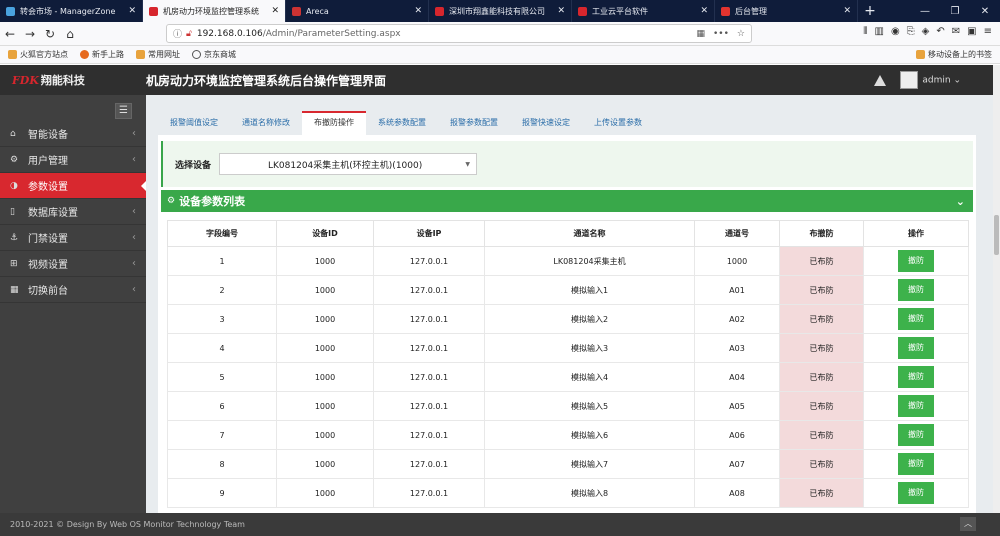 This screenshot has height=536, width=1000. I want to click on sidebar-item-label: 参数设置, so click(48, 187).